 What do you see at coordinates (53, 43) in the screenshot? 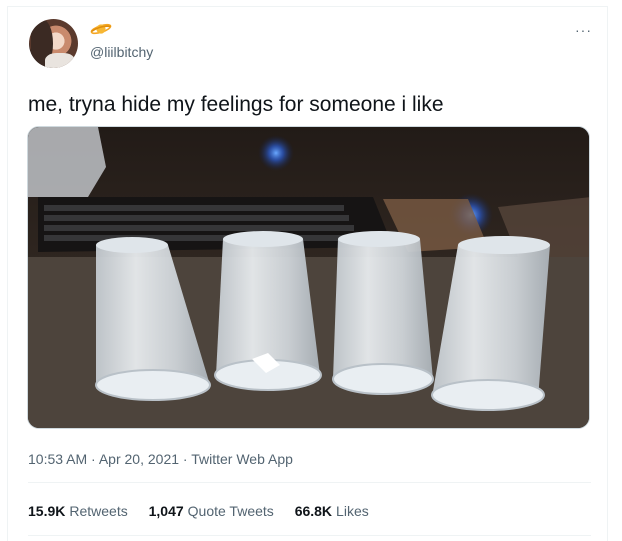
I see `avatar` at bounding box center [53, 43].